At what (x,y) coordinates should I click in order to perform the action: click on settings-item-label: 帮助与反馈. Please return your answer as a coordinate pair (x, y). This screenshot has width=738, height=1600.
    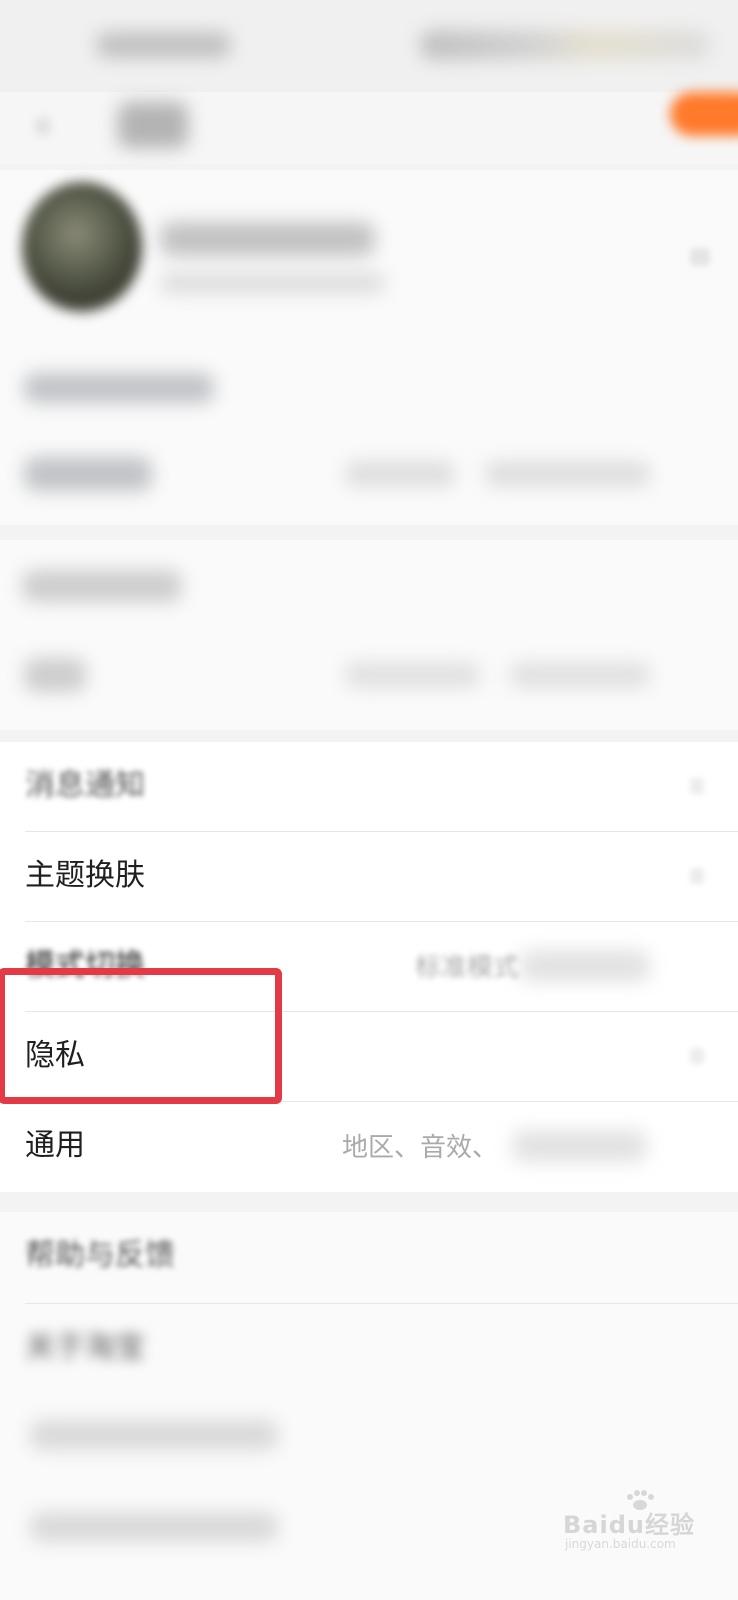
    Looking at the image, I should click on (100, 1255).